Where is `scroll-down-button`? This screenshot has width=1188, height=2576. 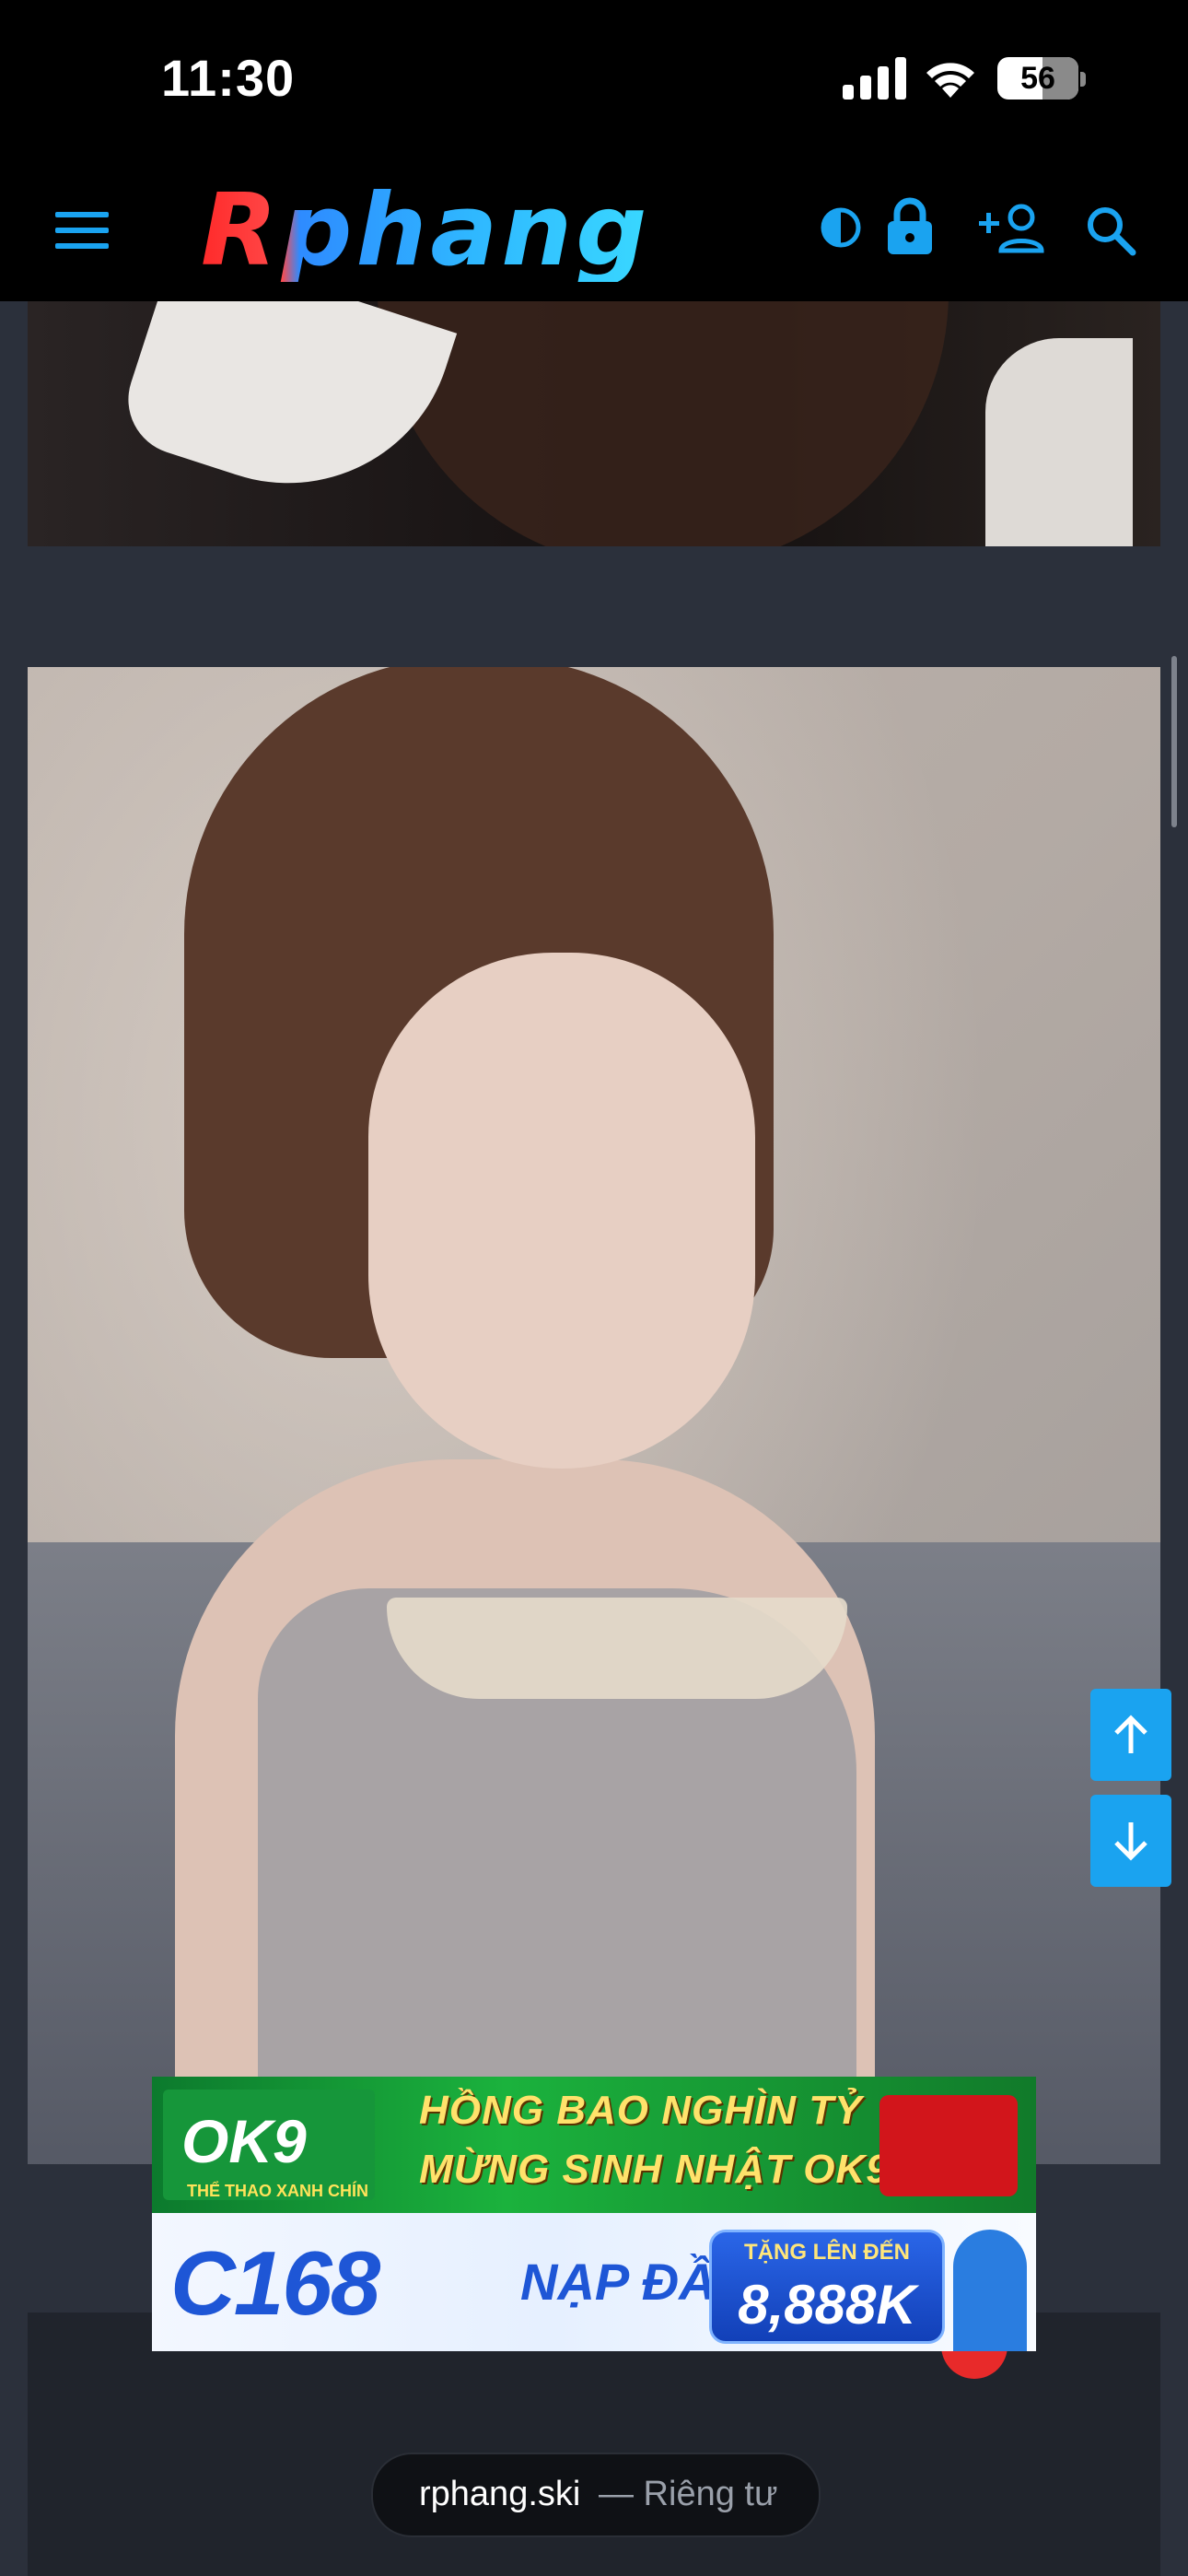 scroll-down-button is located at coordinates (1130, 1841).